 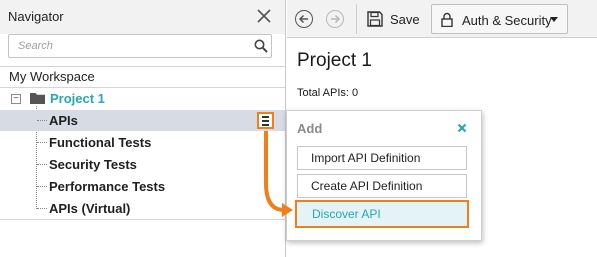 I want to click on toolbar: Save Auth & Security, so click(x=442, y=19).